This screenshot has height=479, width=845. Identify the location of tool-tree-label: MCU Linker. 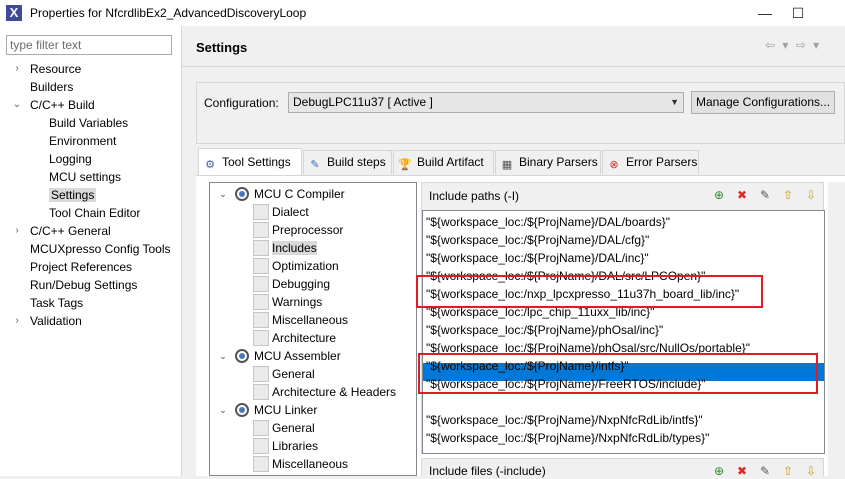
(286, 410).